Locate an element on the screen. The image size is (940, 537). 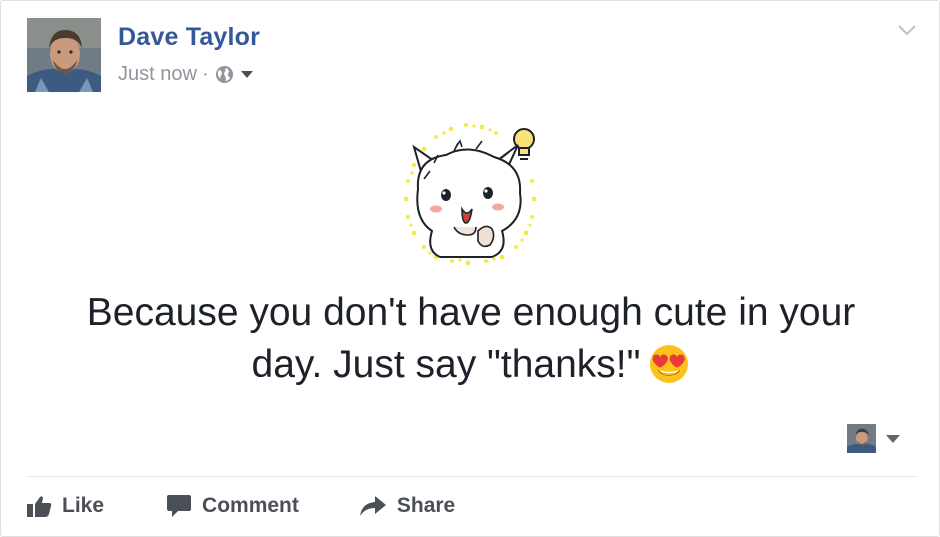
author-name-link: Dave Taylor is located at coordinates (189, 37).